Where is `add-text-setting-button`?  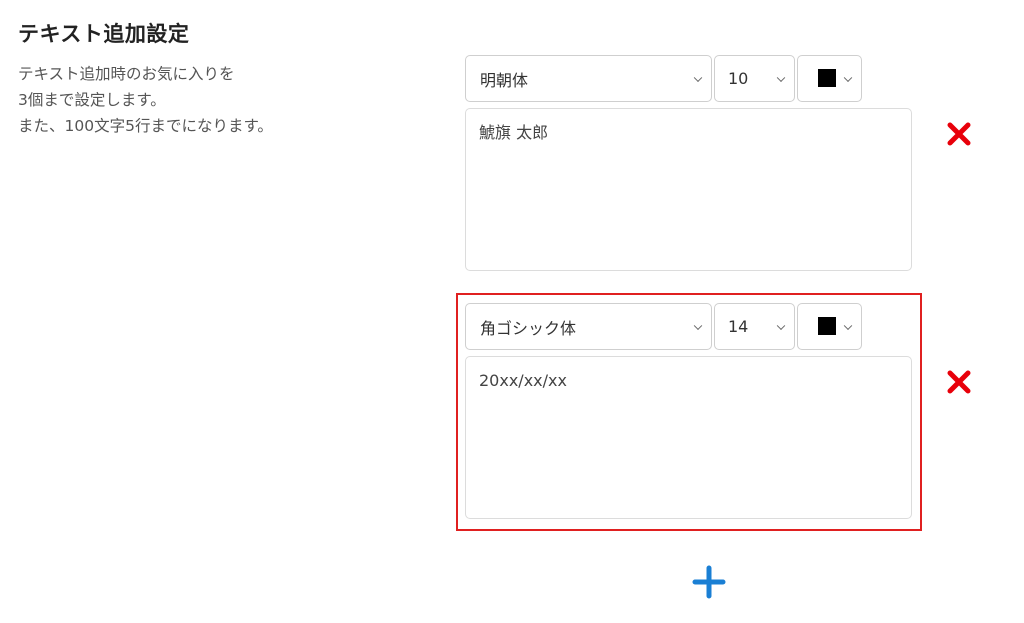 add-text-setting-button is located at coordinates (709, 582).